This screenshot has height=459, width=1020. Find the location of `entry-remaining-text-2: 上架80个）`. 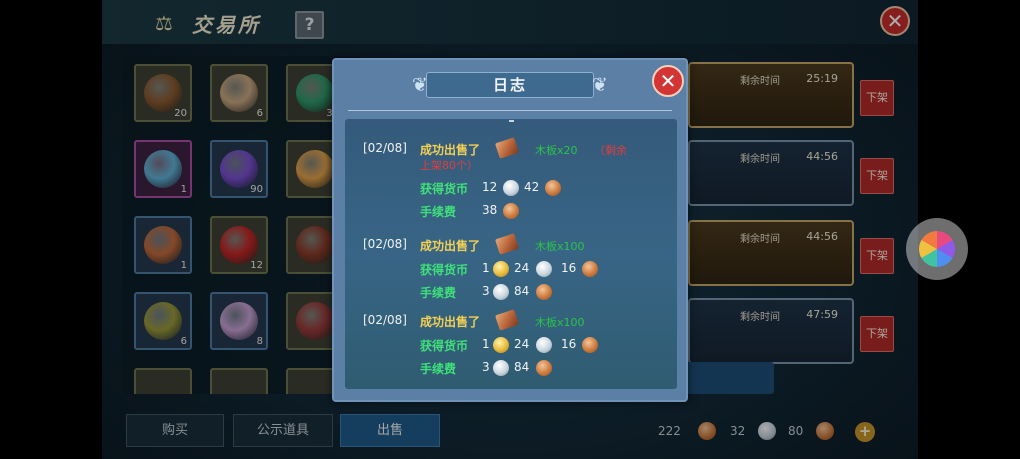

entry-remaining-text-2: 上架80个） is located at coordinates (449, 165).